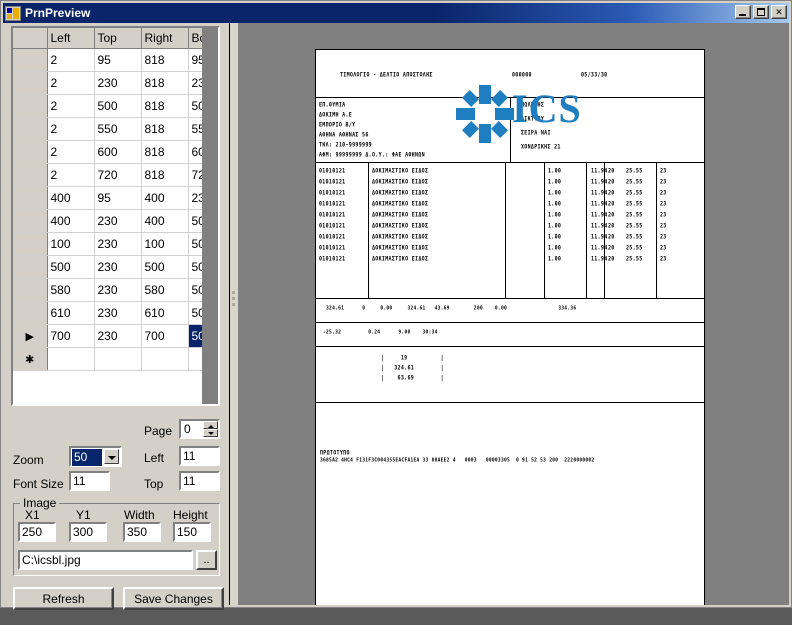 Image resolution: width=792 pixels, height=625 pixels. I want to click on column-header-rowmark, so click(30, 38).